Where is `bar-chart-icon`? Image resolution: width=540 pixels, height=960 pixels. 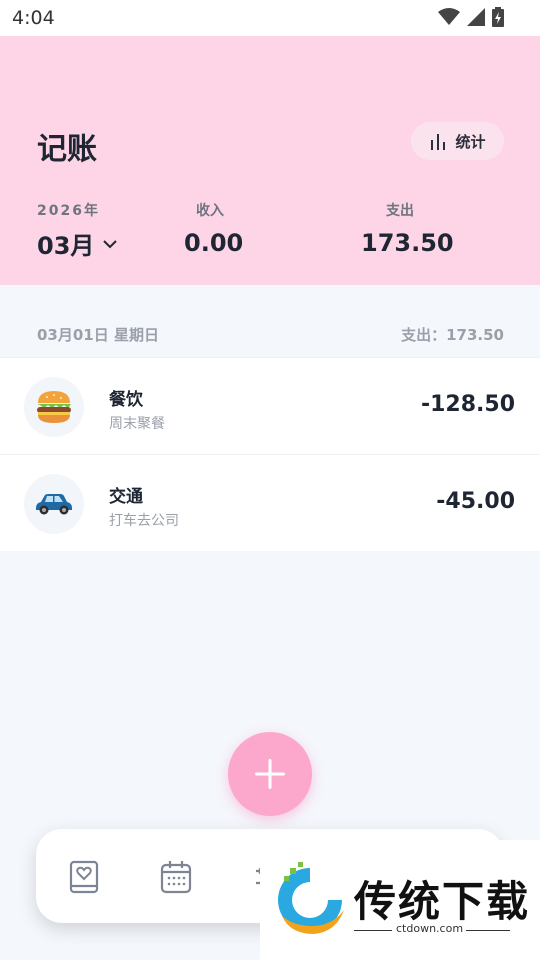
bar-chart-icon is located at coordinates (438, 142).